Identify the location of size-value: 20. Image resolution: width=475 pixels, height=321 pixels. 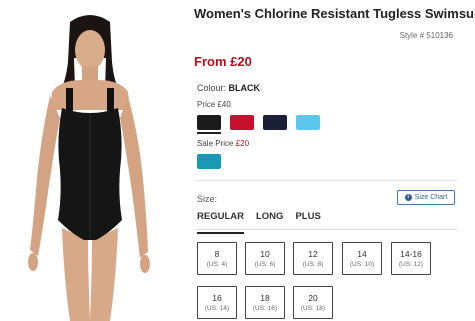
(313, 297).